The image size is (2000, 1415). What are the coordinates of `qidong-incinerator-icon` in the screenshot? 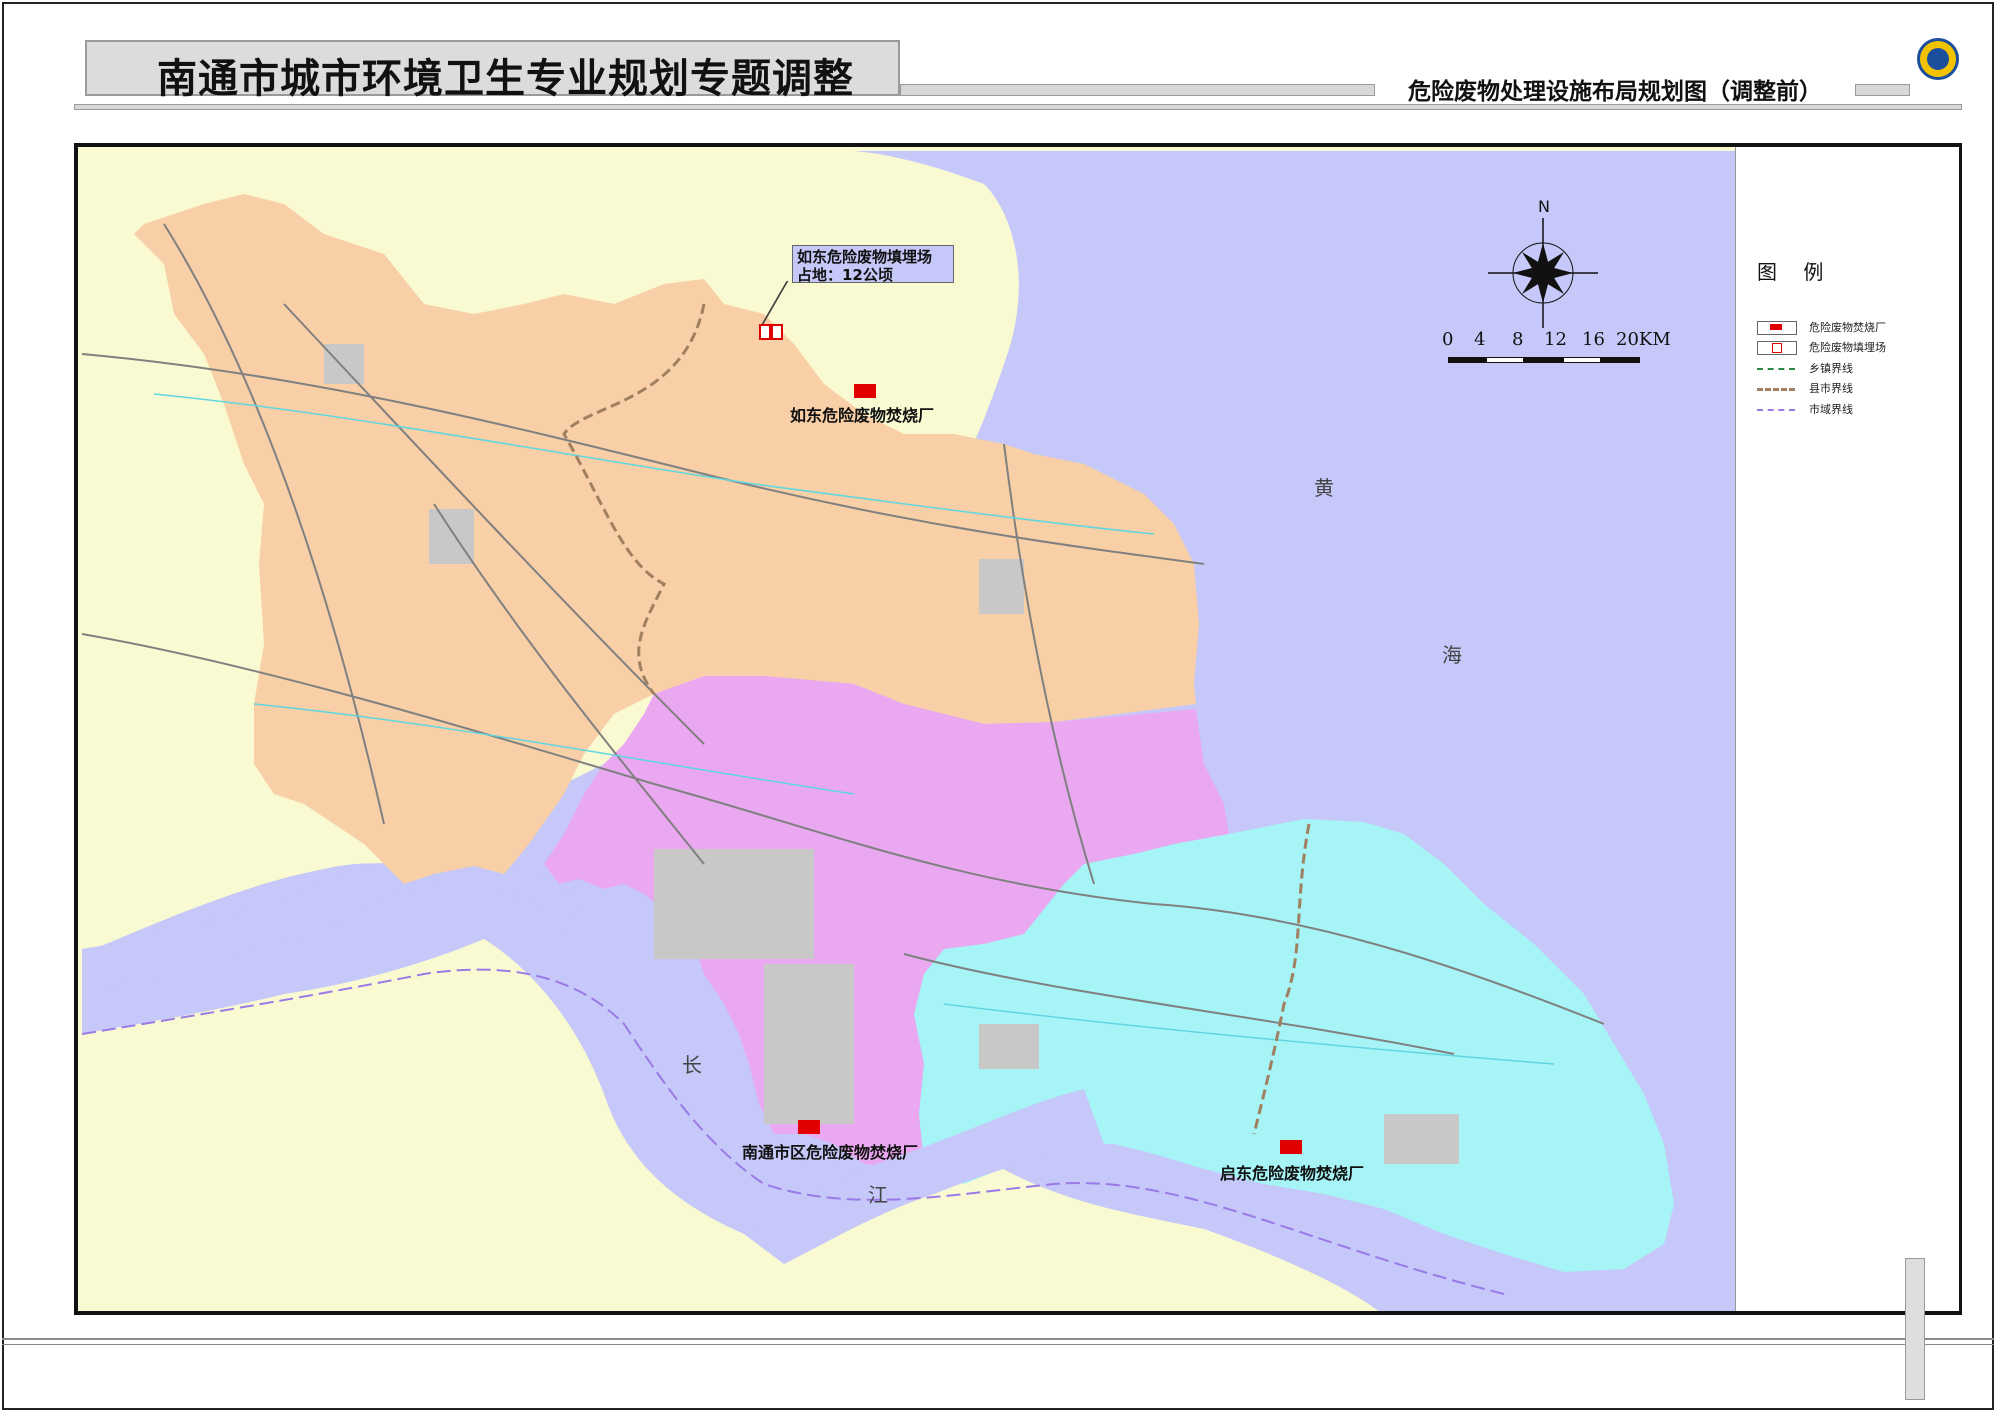 It's located at (1291, 1147).